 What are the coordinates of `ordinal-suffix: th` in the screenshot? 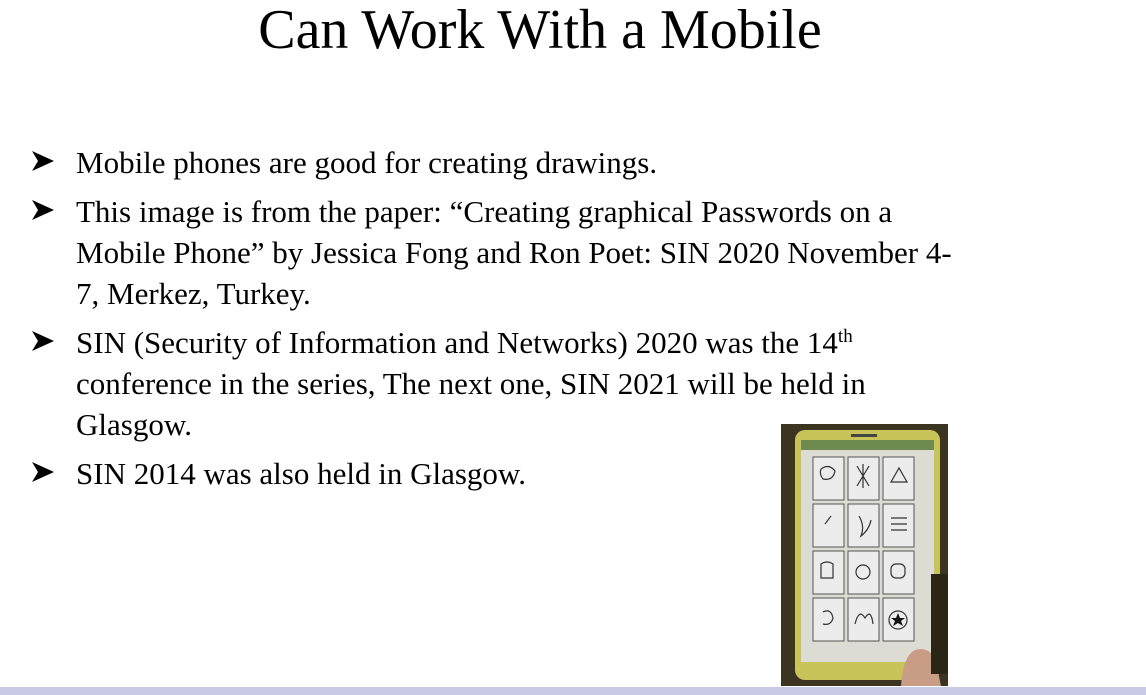 It's located at (845, 336).